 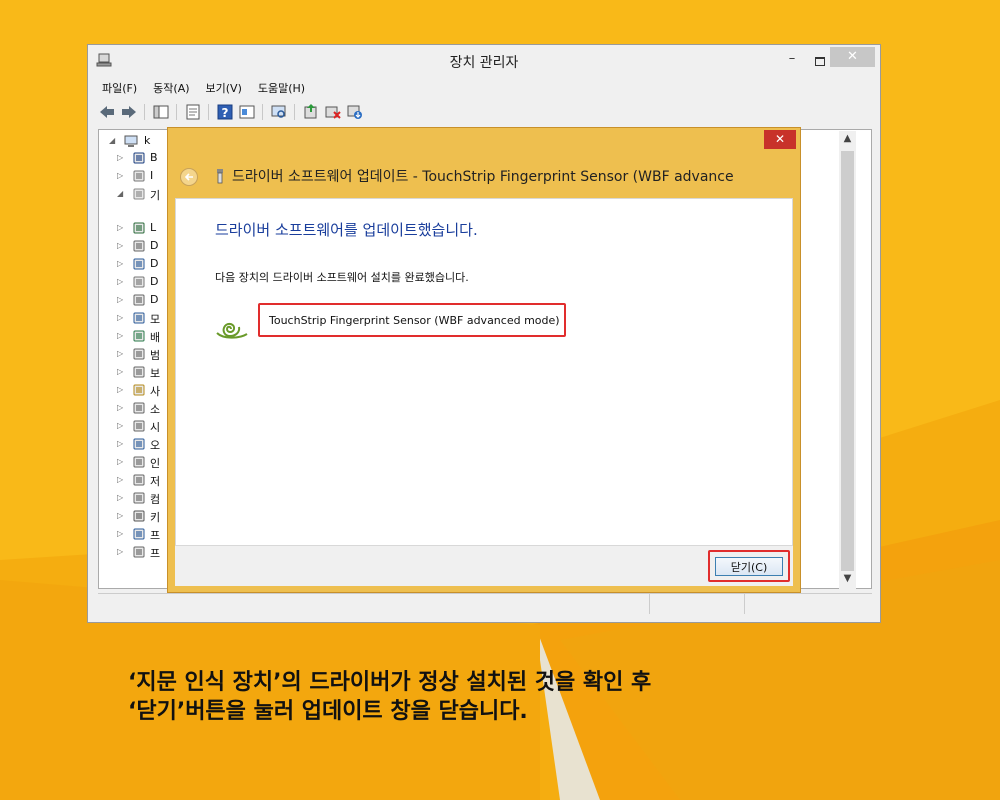 I want to click on tree-item-label: B, so click(x=154, y=157).